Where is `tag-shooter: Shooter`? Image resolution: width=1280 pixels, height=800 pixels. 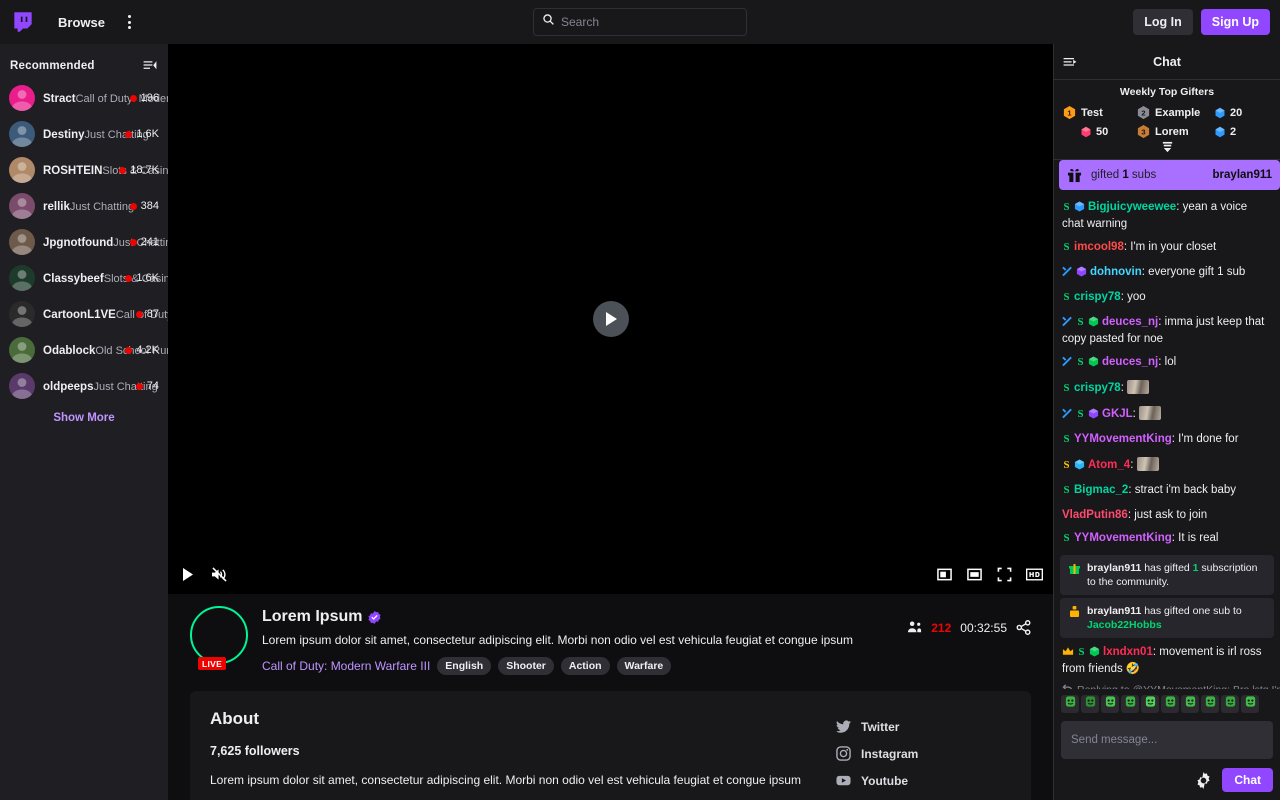 tag-shooter: Shooter is located at coordinates (526, 666).